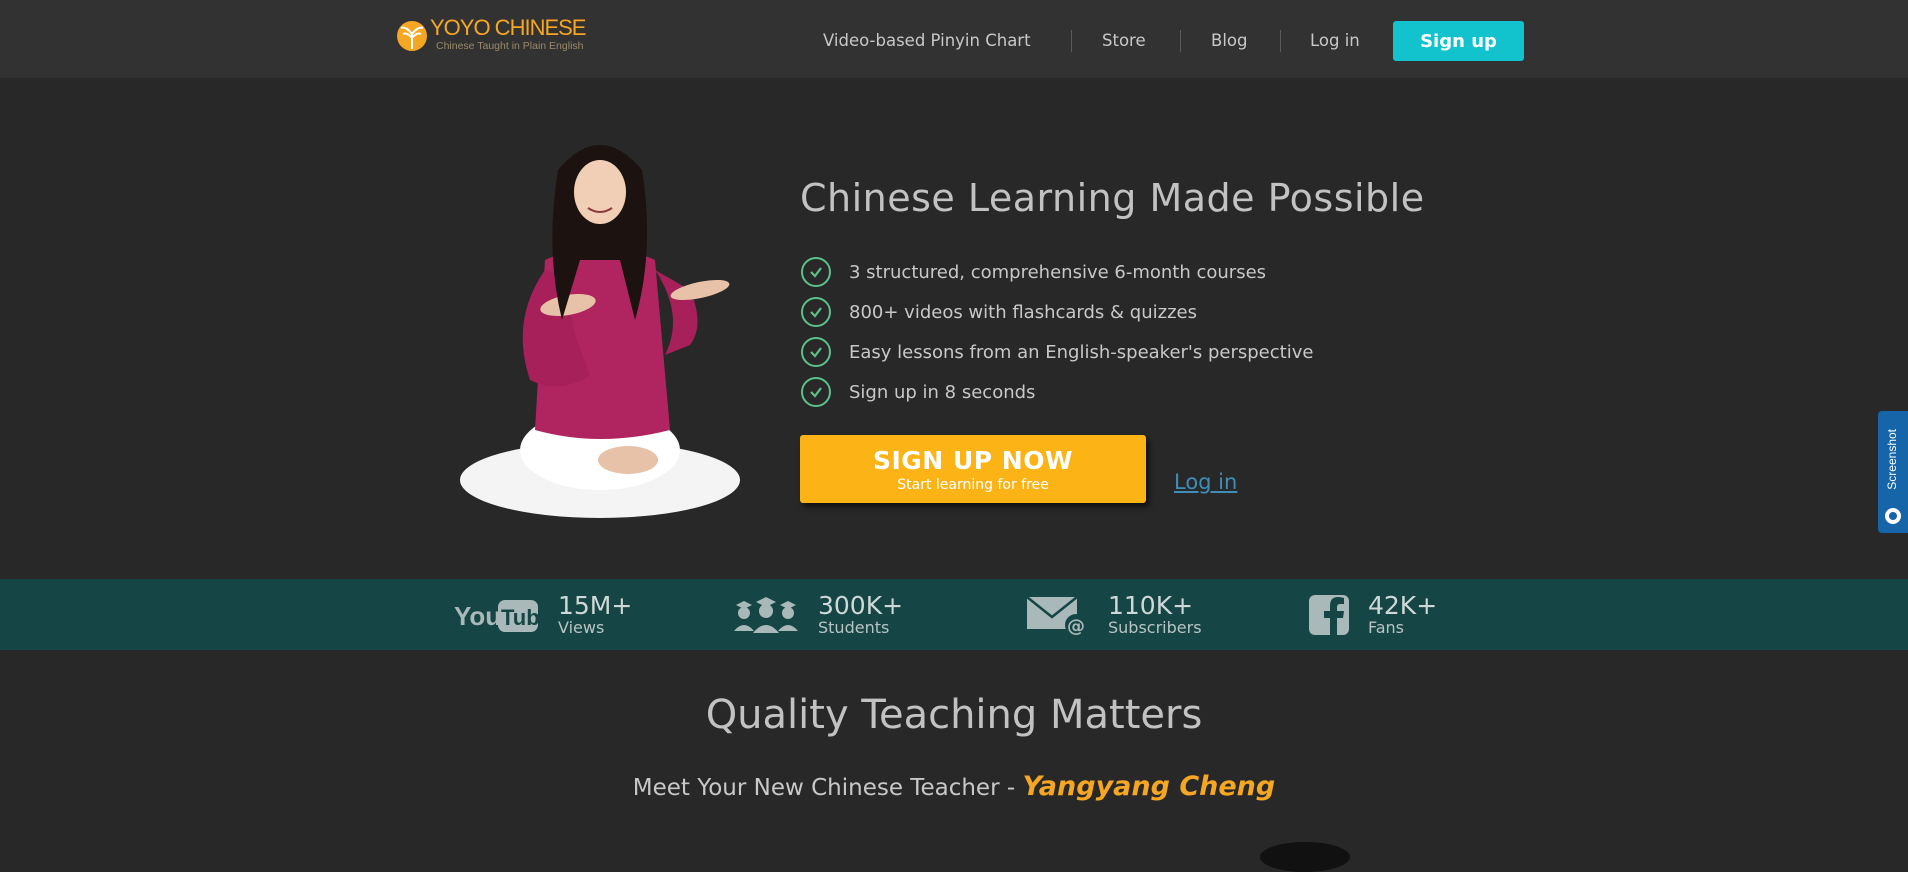 Image resolution: width=1908 pixels, height=872 pixels. Describe the element at coordinates (543, 614) in the screenshot. I see `stat-youtube: You Tube 15M+ Views` at that location.